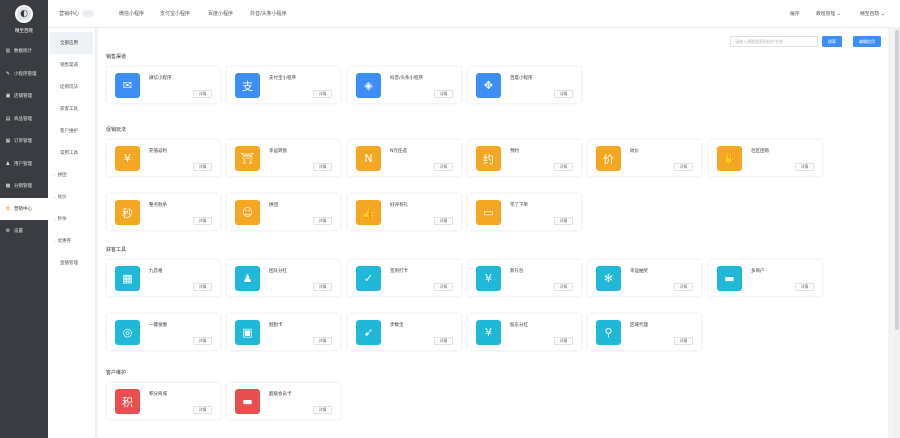  What do you see at coordinates (71, 109) in the screenshot?
I see `subnav-item: 获客工具` at bounding box center [71, 109].